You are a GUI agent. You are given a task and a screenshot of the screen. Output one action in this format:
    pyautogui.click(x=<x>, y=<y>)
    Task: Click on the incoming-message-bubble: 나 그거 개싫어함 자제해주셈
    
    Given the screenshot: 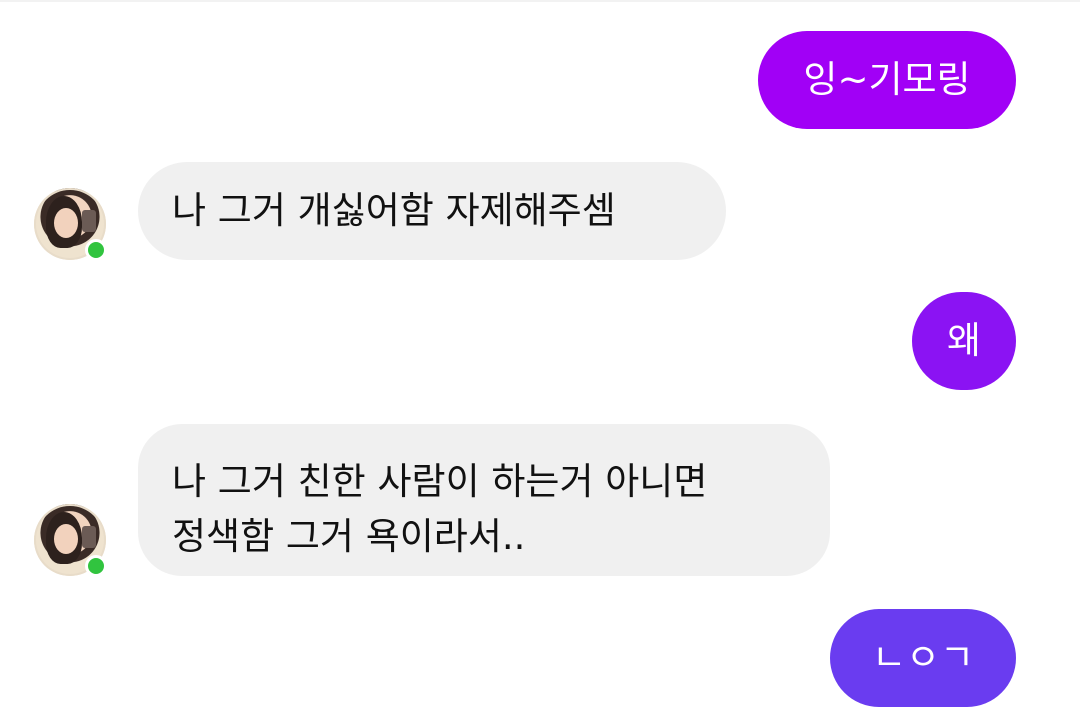 What is the action you would take?
    pyautogui.click(x=432, y=211)
    